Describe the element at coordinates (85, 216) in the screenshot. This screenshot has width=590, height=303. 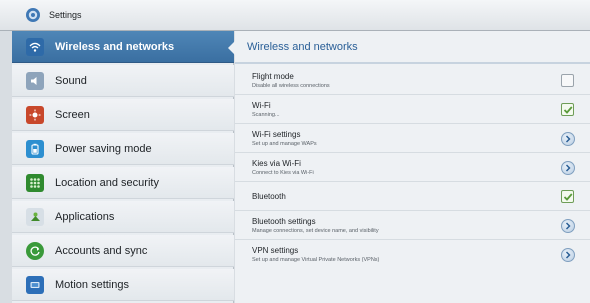
I see `sidebar-item-label: Applications` at that location.